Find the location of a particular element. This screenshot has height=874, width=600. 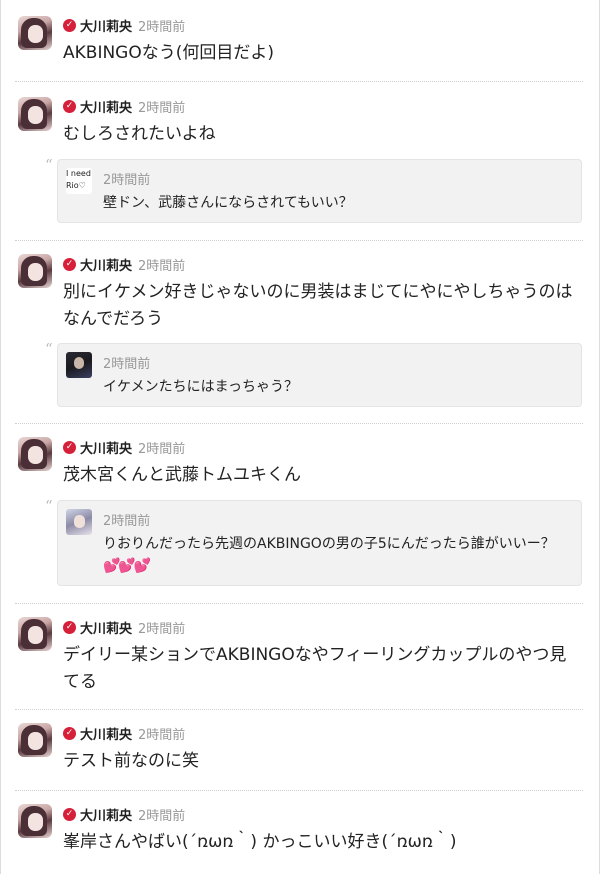

post-text: むしろされたいよね is located at coordinates (139, 134).